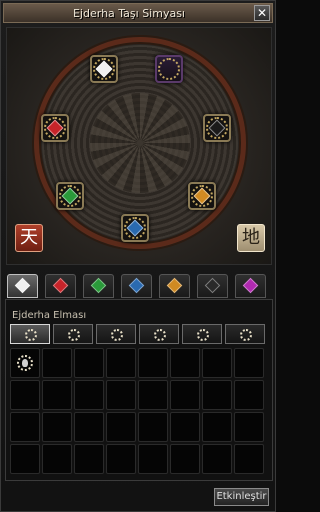  I want to click on tab-garnet, so click(174, 286).